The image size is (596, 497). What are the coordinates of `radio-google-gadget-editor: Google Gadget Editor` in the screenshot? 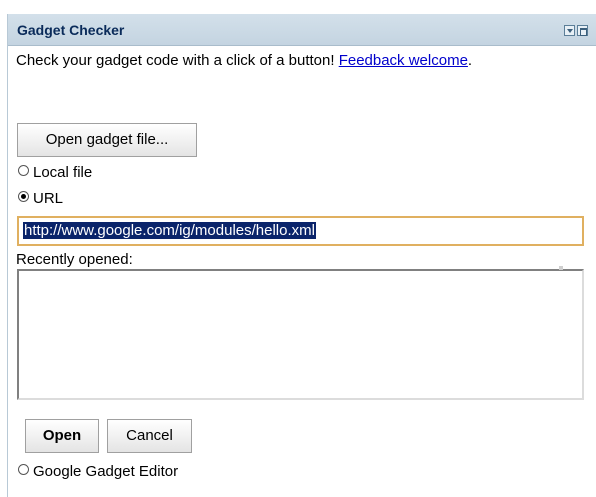 It's located at (98, 472).